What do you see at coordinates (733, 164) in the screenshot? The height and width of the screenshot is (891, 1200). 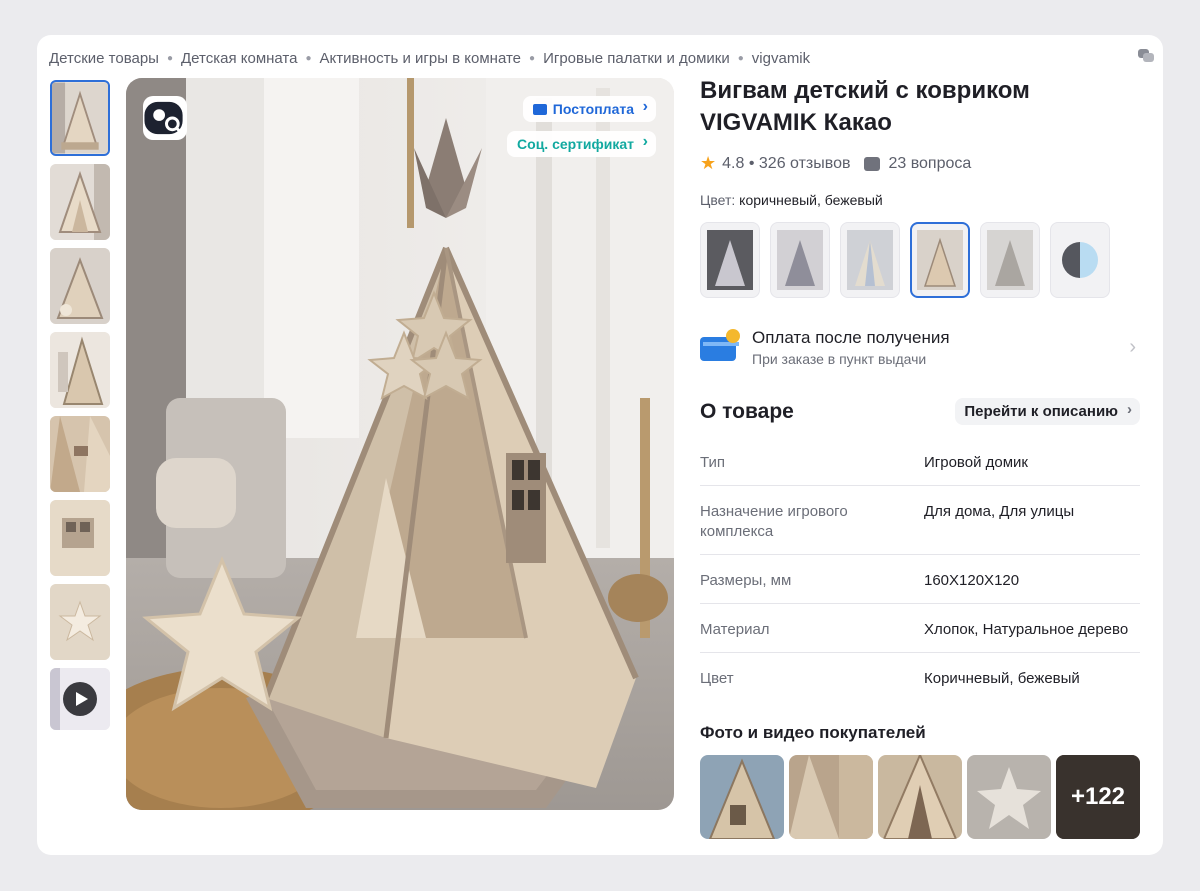 I see `rating-value: 4.8` at bounding box center [733, 164].